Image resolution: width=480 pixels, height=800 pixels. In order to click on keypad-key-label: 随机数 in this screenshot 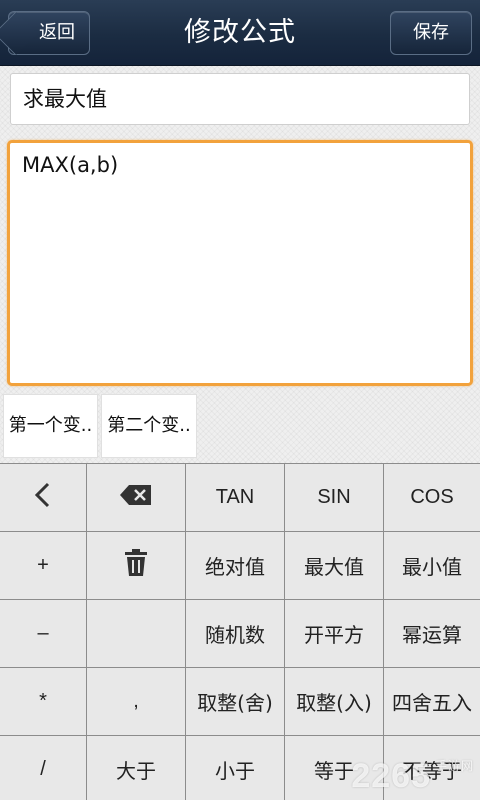, I will do `click(235, 635)`.